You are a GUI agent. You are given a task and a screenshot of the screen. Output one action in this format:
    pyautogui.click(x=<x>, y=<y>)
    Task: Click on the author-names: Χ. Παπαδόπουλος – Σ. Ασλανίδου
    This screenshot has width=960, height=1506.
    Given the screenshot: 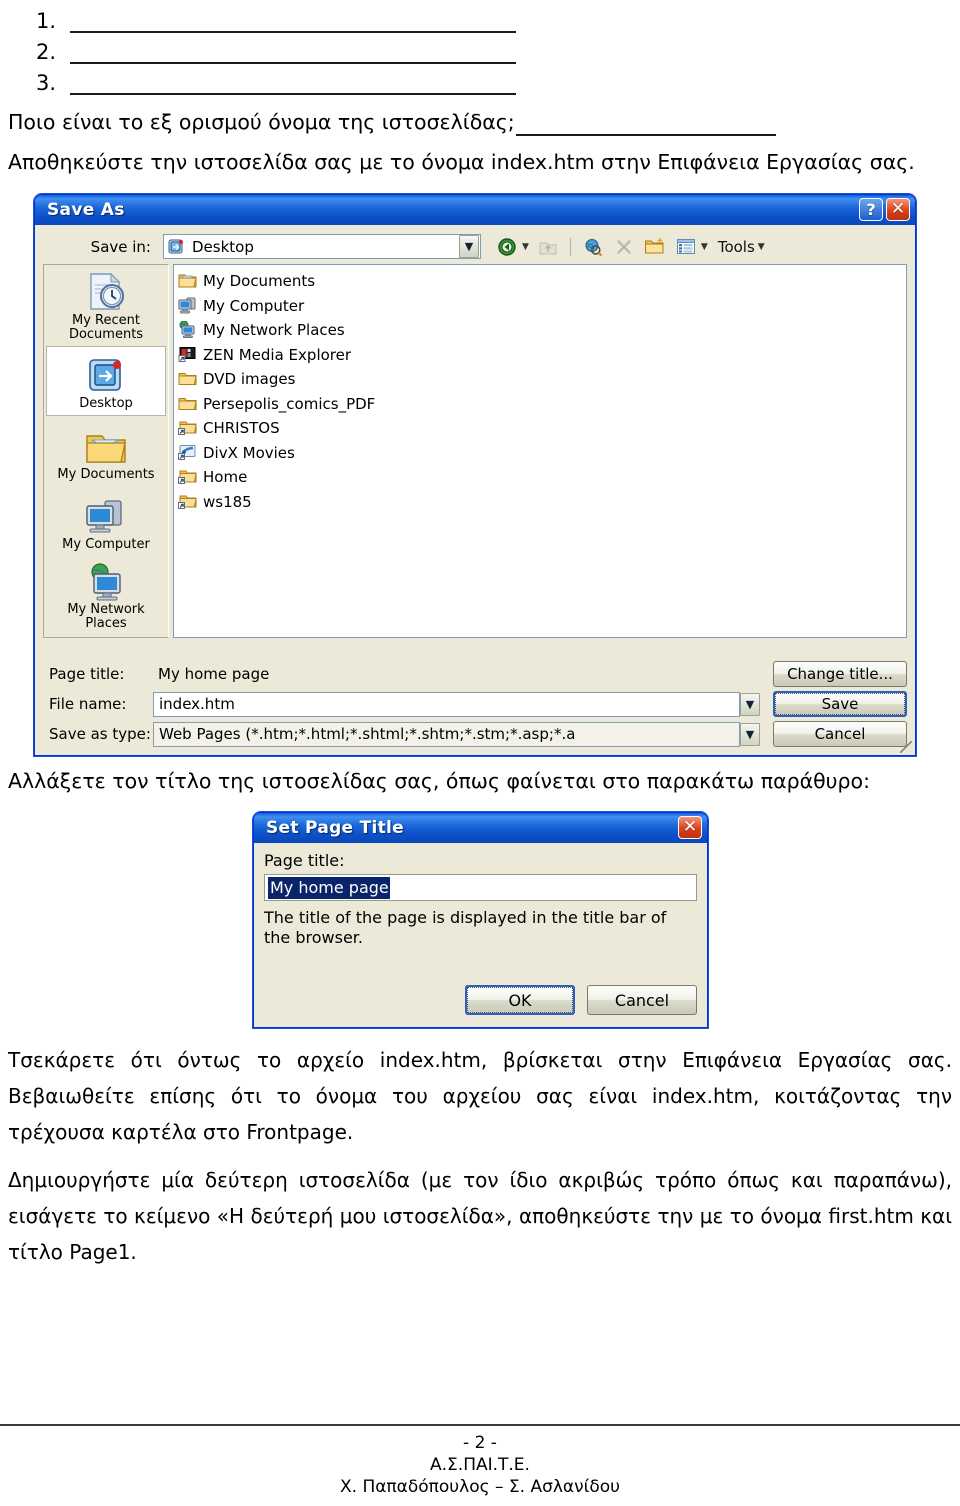 What is the action you would take?
    pyautogui.click(x=479, y=1487)
    